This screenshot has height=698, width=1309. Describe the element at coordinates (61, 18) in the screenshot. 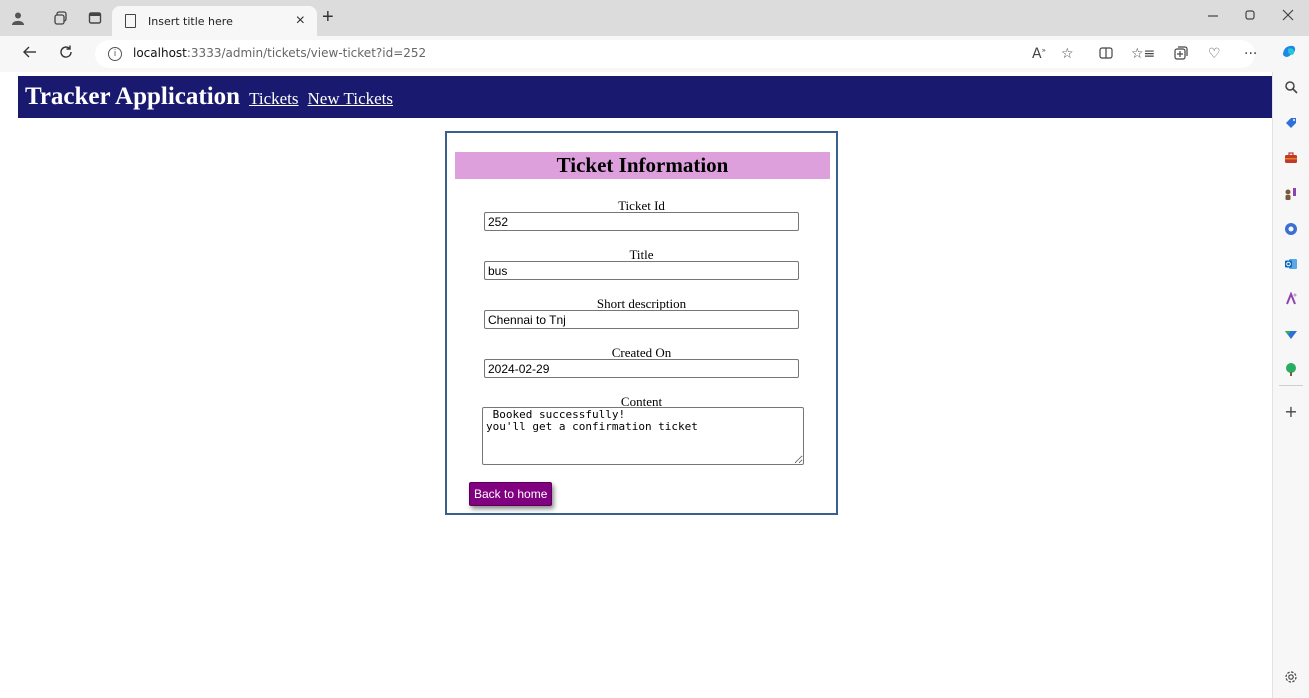

I see `workspaces-icon` at that location.